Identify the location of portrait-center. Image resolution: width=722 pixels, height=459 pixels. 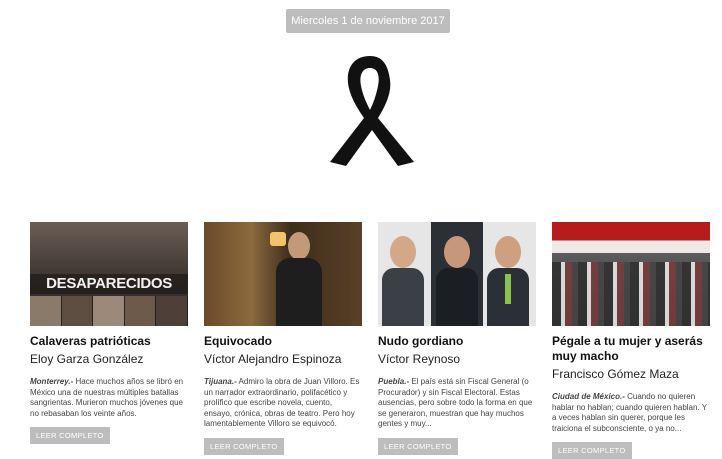
(457, 274).